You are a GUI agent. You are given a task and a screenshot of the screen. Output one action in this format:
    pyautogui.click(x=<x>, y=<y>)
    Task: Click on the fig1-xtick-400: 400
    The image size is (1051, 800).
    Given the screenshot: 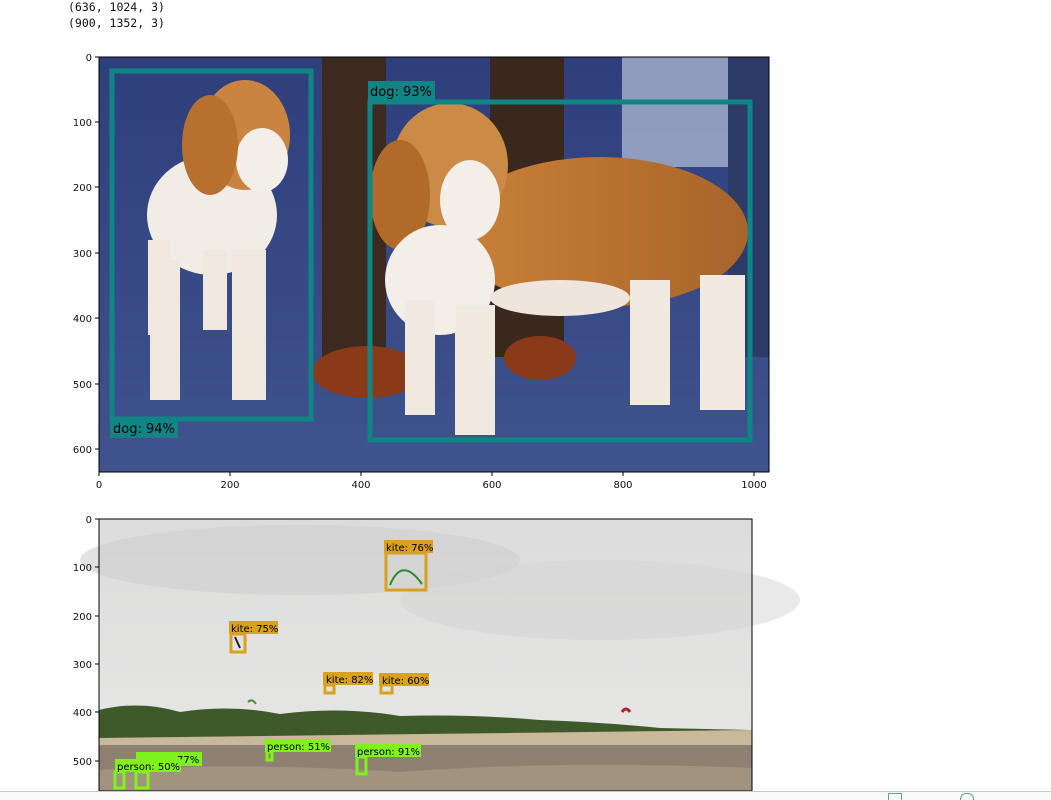 What is the action you would take?
    pyautogui.click(x=360, y=485)
    